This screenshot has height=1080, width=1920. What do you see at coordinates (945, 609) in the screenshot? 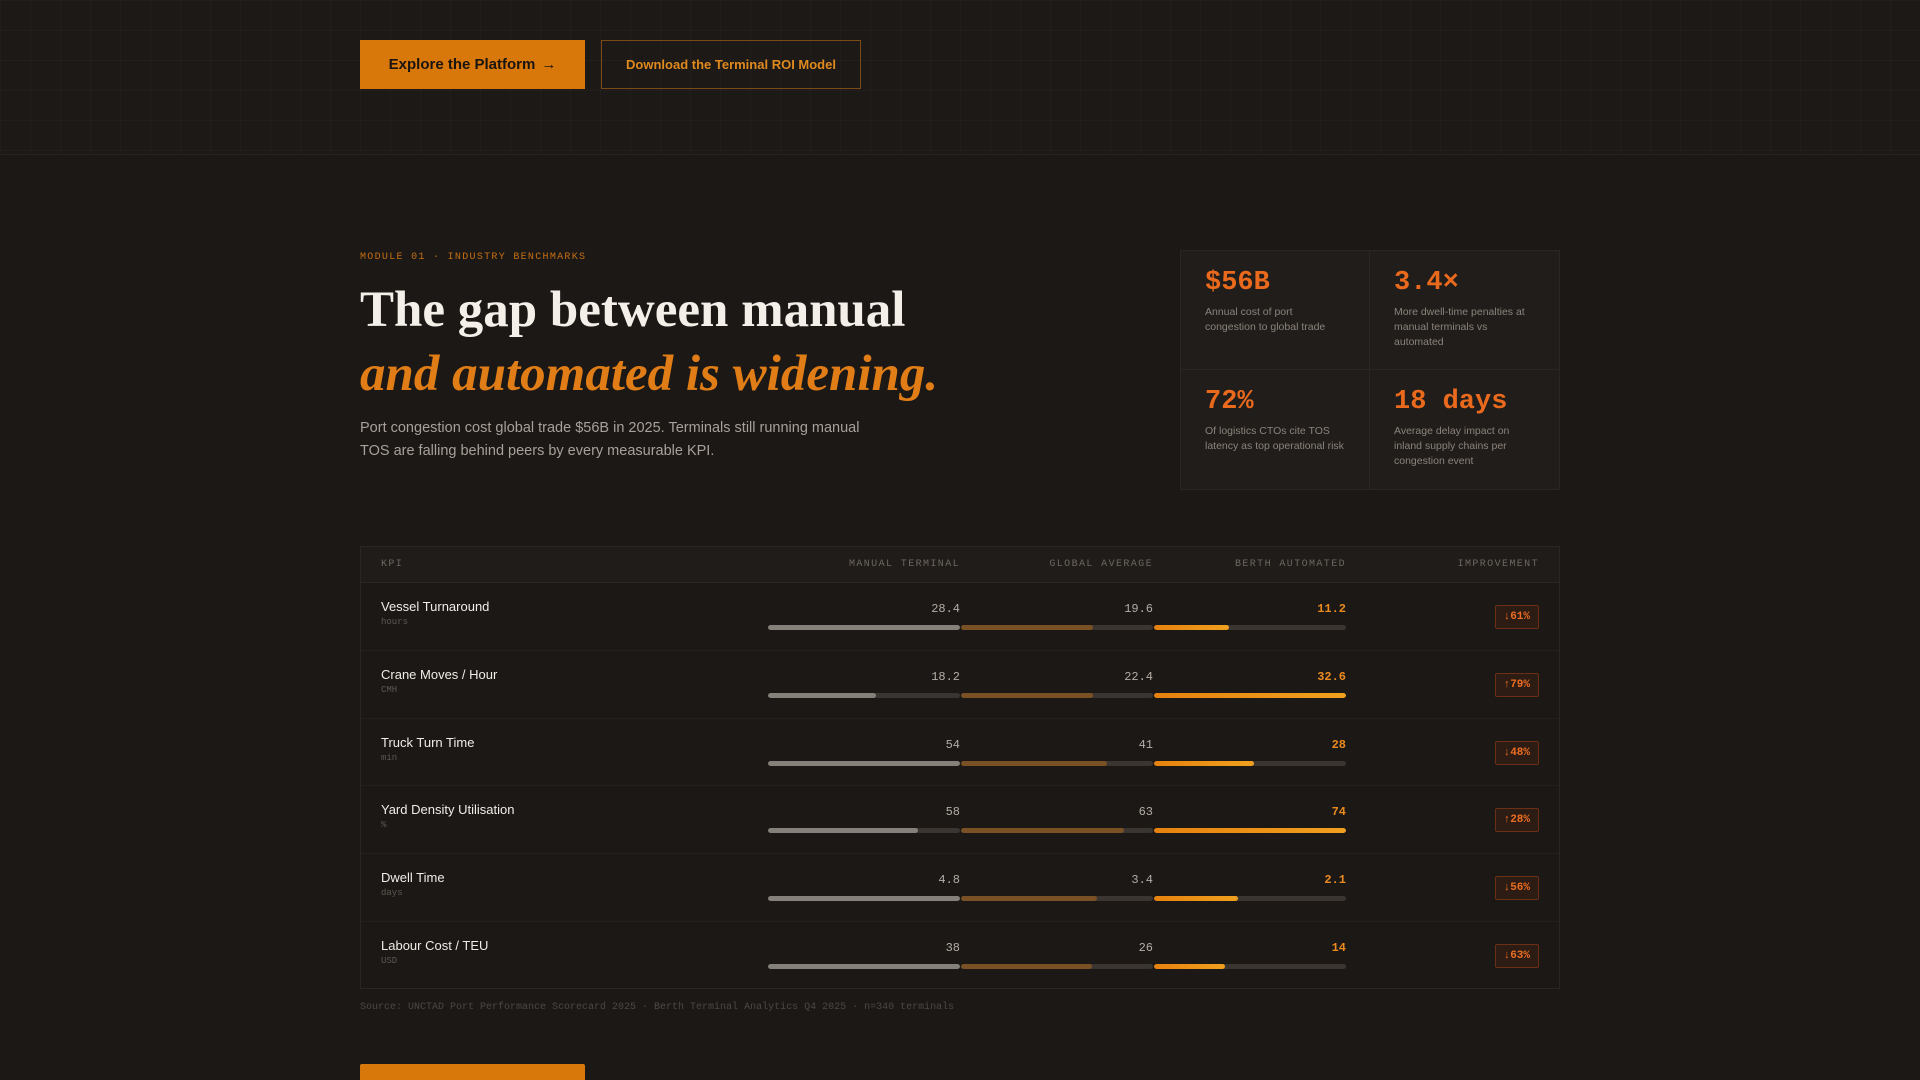
I see `manual-terminal-value: 28.4` at bounding box center [945, 609].